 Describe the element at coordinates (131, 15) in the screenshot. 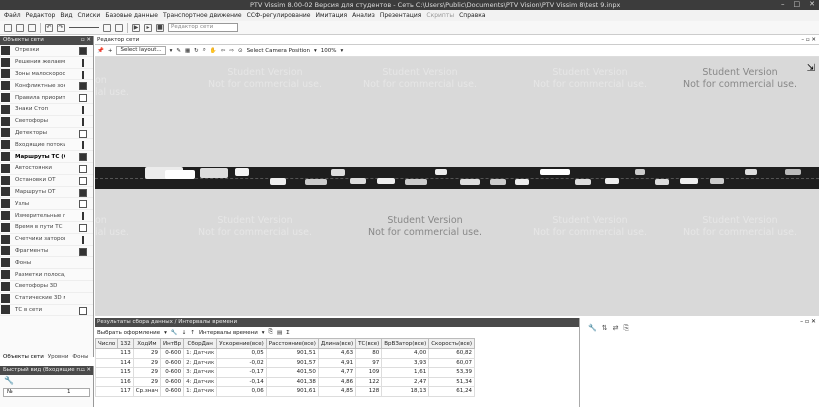

I see `menu-base-data: Базовые данные` at that location.